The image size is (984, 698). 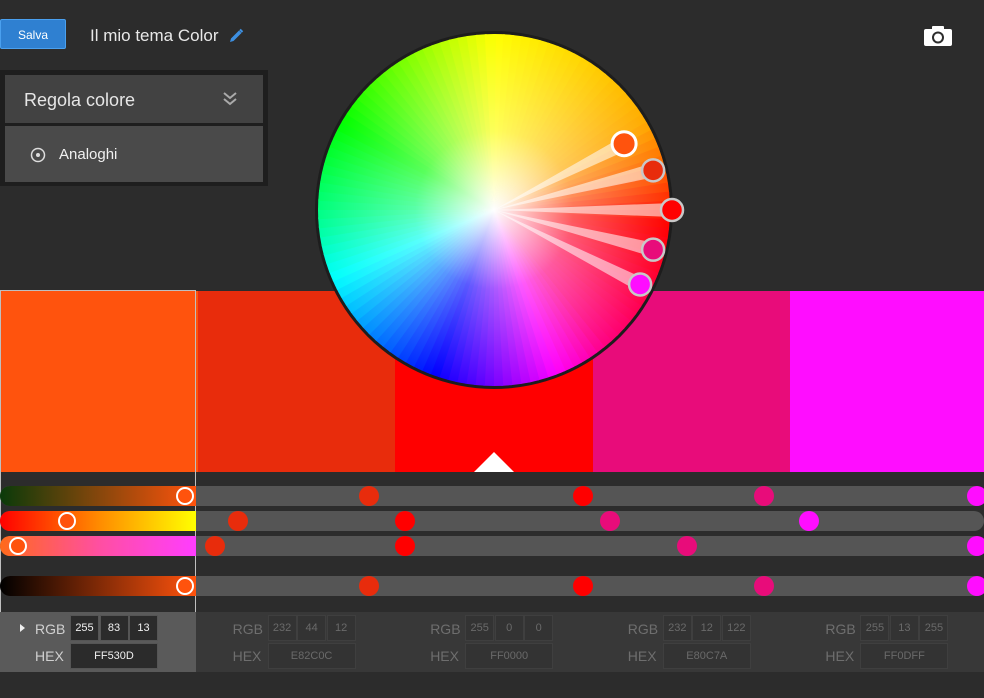 I want to click on double-chevron-down-icon, so click(x=230, y=99).